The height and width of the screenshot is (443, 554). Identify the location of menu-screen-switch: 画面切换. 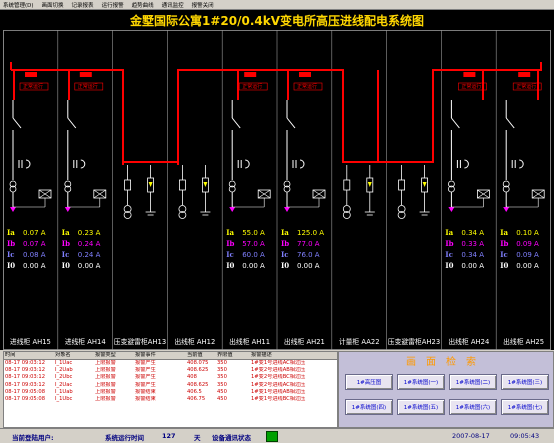
(53, 5).